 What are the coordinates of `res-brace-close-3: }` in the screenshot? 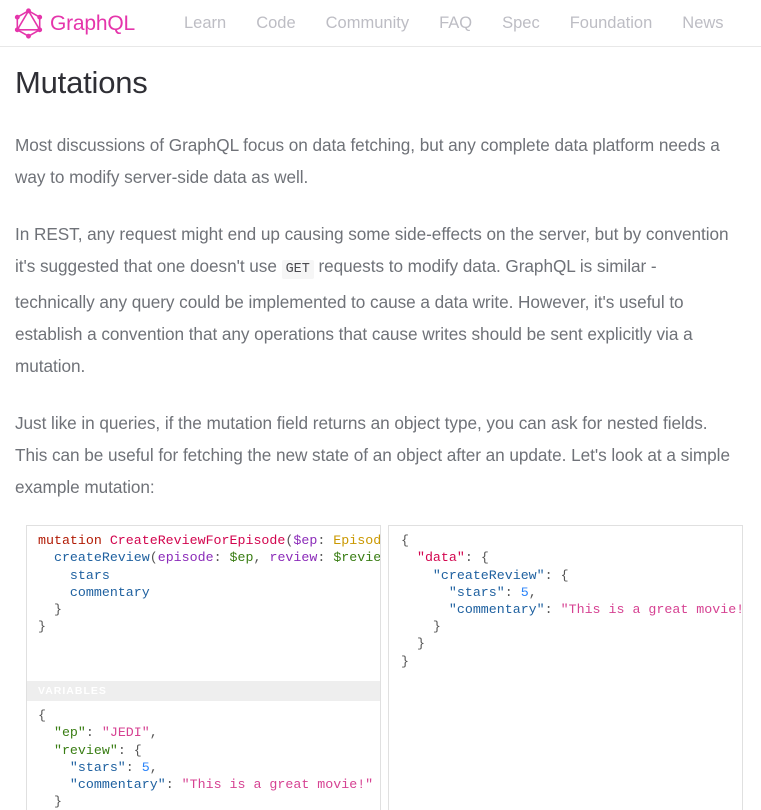 It's located at (405, 661).